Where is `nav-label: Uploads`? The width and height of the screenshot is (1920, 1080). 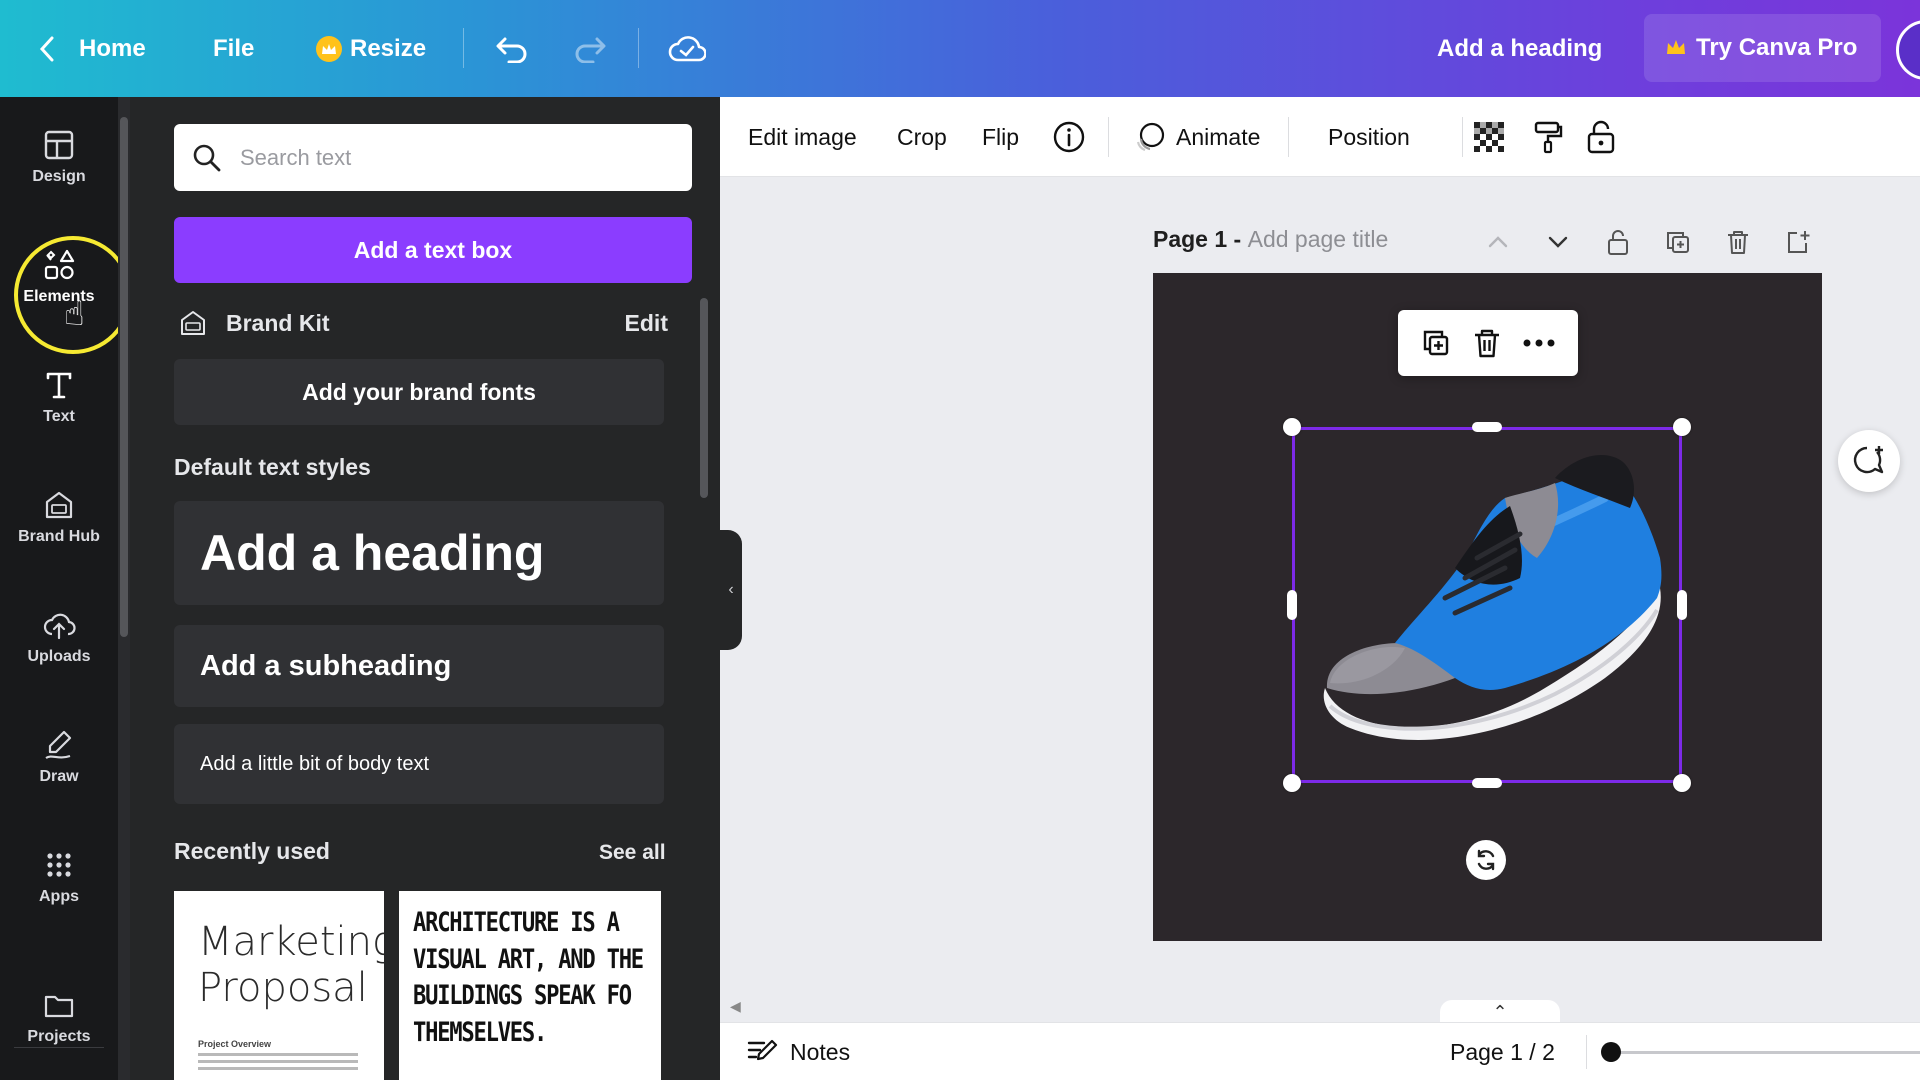
nav-label: Uploads is located at coordinates (59, 656).